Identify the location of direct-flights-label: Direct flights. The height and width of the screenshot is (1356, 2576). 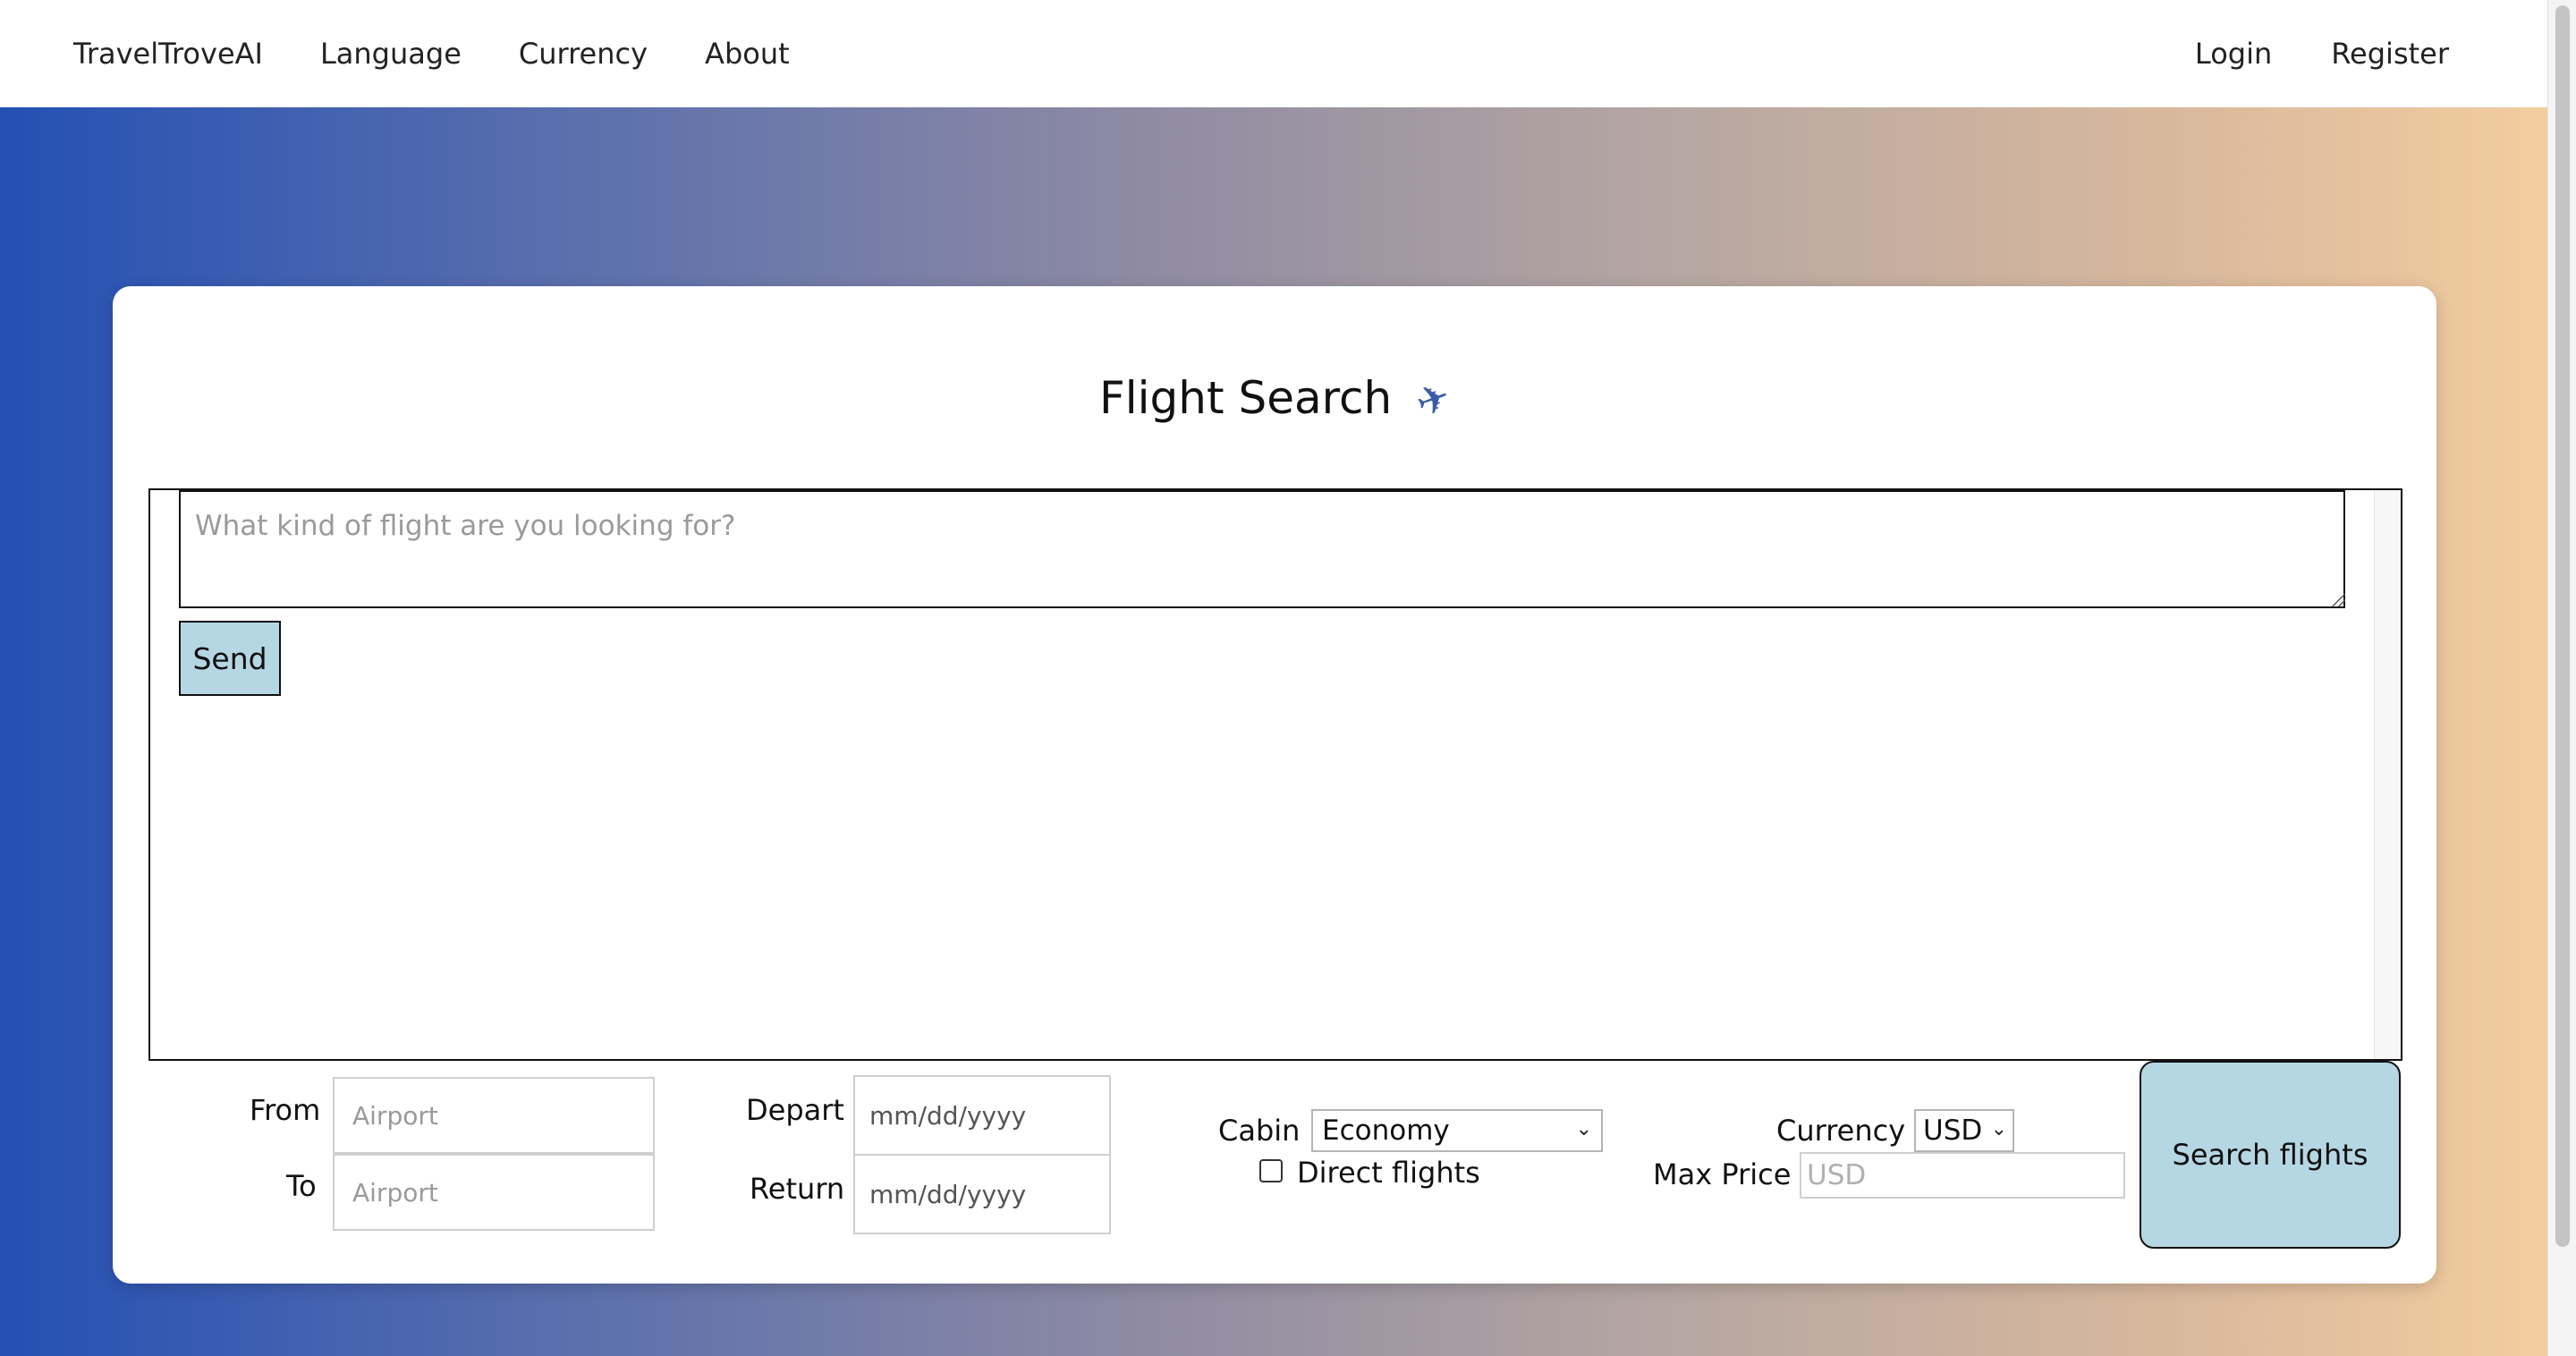
(1388, 1173).